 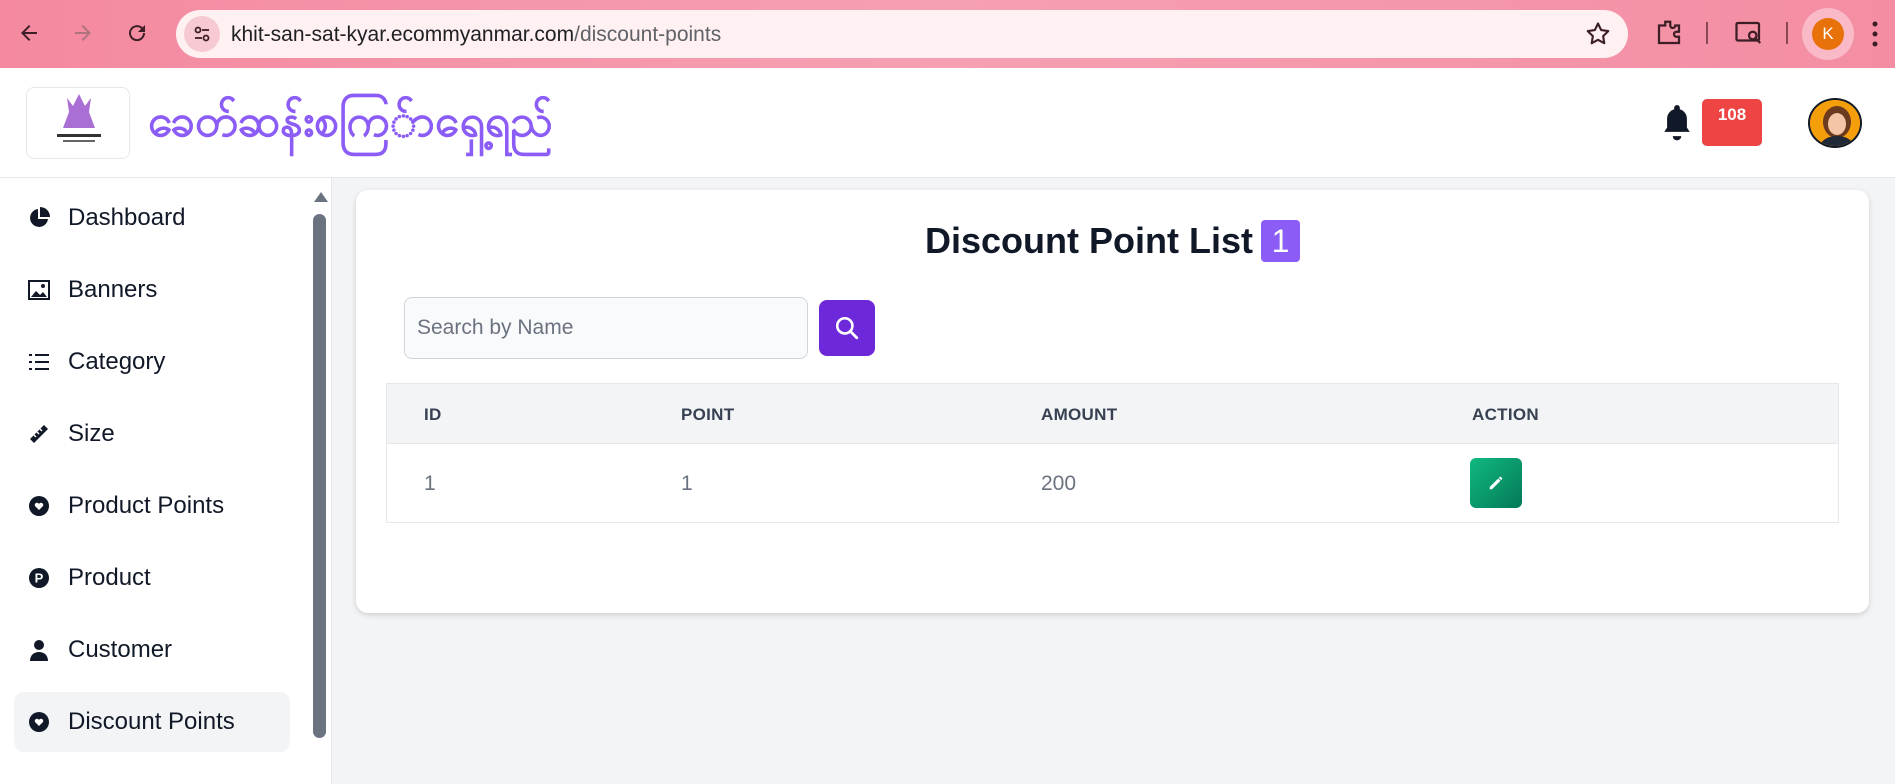 I want to click on extensions-icon, so click(x=1669, y=33).